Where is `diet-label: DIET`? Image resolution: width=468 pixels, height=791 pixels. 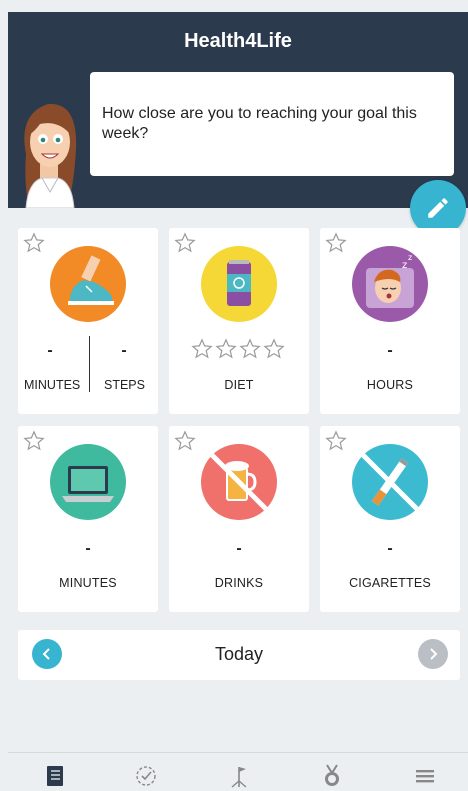 diet-label: DIET is located at coordinates (239, 385).